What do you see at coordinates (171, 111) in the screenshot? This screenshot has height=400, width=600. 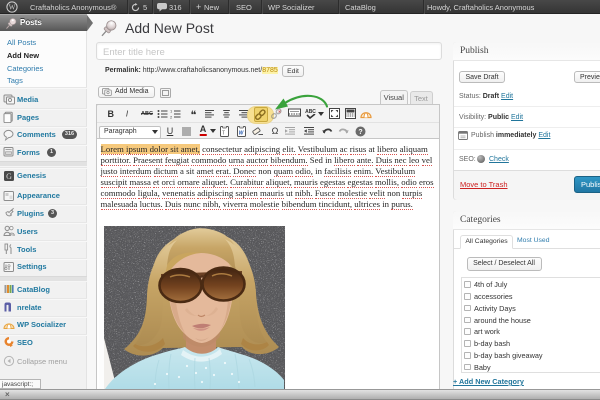 I see `svg-text: 1` at bounding box center [171, 111].